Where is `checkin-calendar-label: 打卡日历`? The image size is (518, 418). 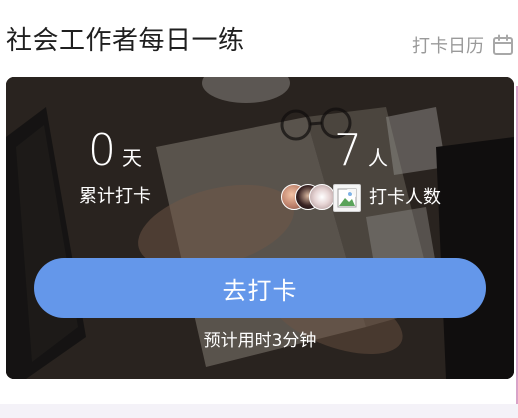 checkin-calendar-label: 打卡日历 is located at coordinates (448, 46).